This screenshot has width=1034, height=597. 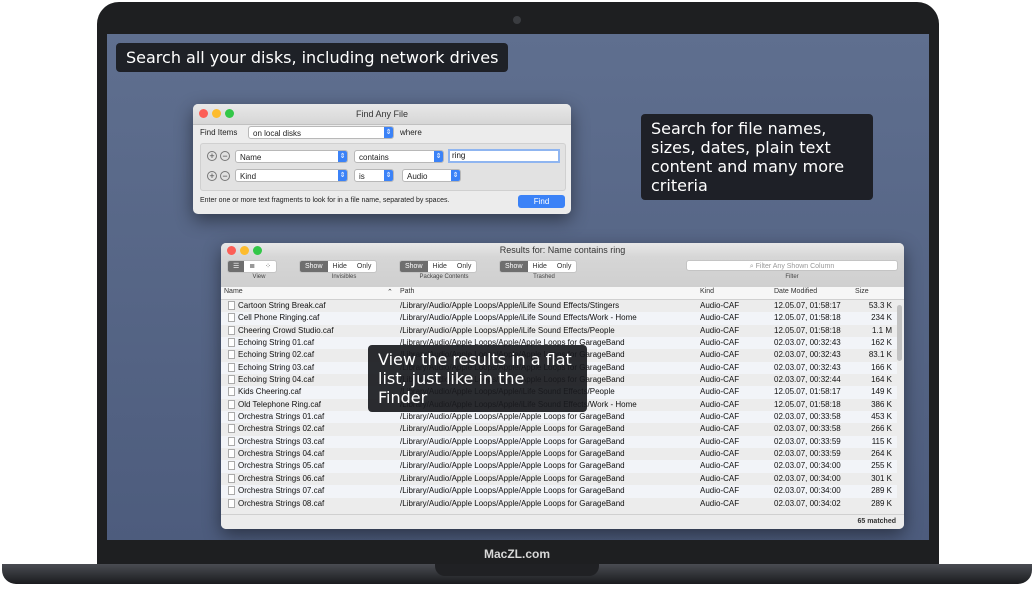 What do you see at coordinates (881, 404) in the screenshot?
I see `cell-size: 386 K` at bounding box center [881, 404].